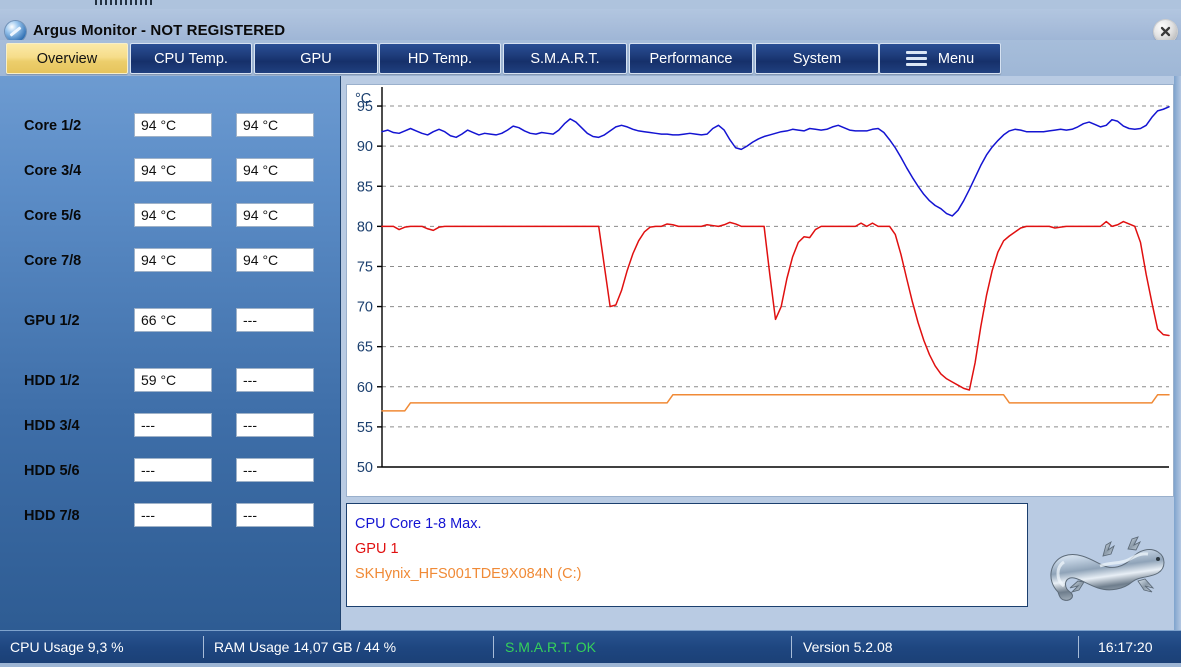  I want to click on window-title: Argus Monitor - NOT REGISTERED, so click(159, 30).